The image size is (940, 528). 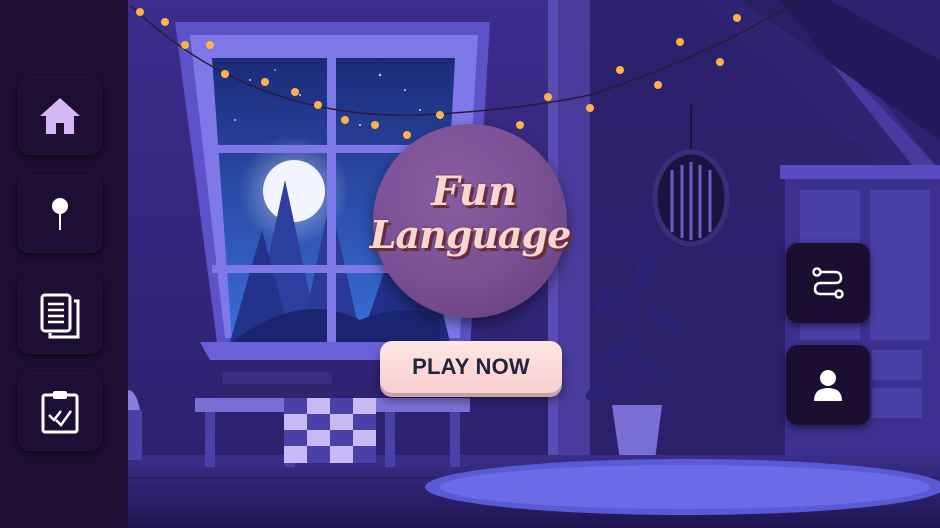 I want to click on game-title-line2: Language, so click(x=470, y=234).